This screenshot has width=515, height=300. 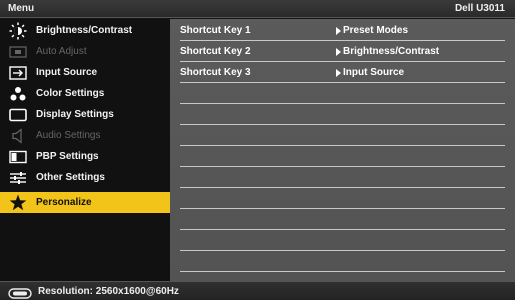 What do you see at coordinates (342, 30) in the screenshot?
I see `shortcut-key-1-row: Shortcut Key 1 Preset Modes` at bounding box center [342, 30].